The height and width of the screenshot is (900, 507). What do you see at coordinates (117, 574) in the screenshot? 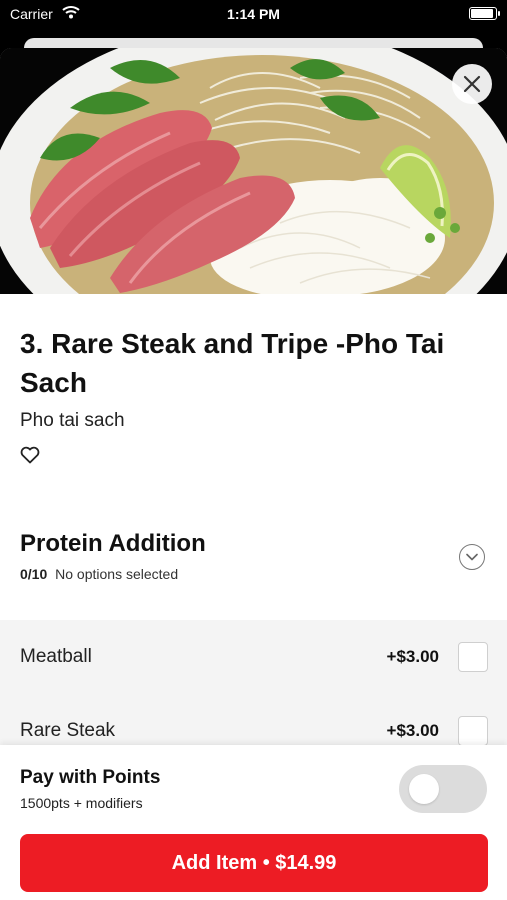
I see `selection-status: No options selected` at bounding box center [117, 574].